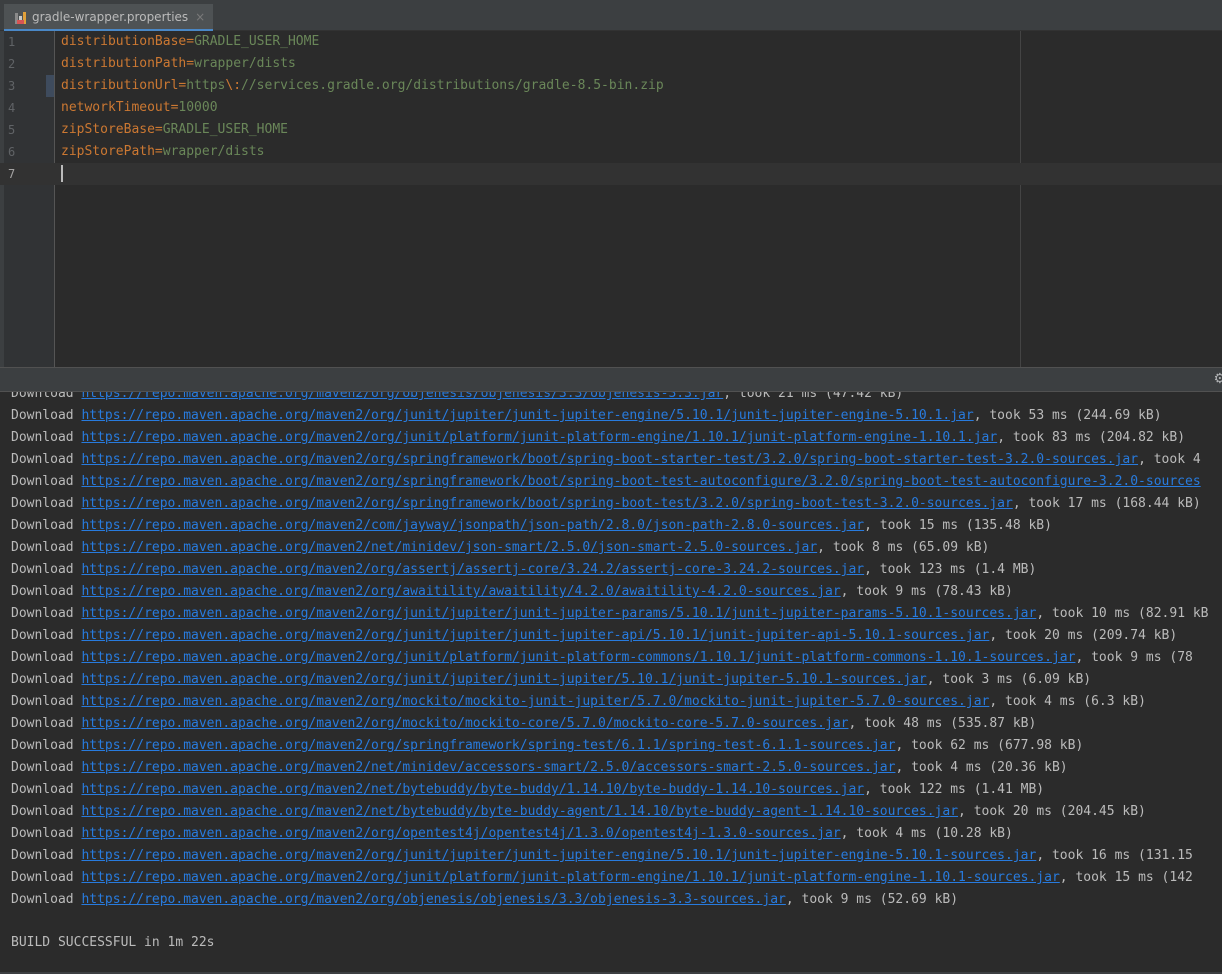 This screenshot has width=1222, height=974. What do you see at coordinates (139, 108) in the screenshot?
I see `code-text: networkTimeout=10000` at bounding box center [139, 108].